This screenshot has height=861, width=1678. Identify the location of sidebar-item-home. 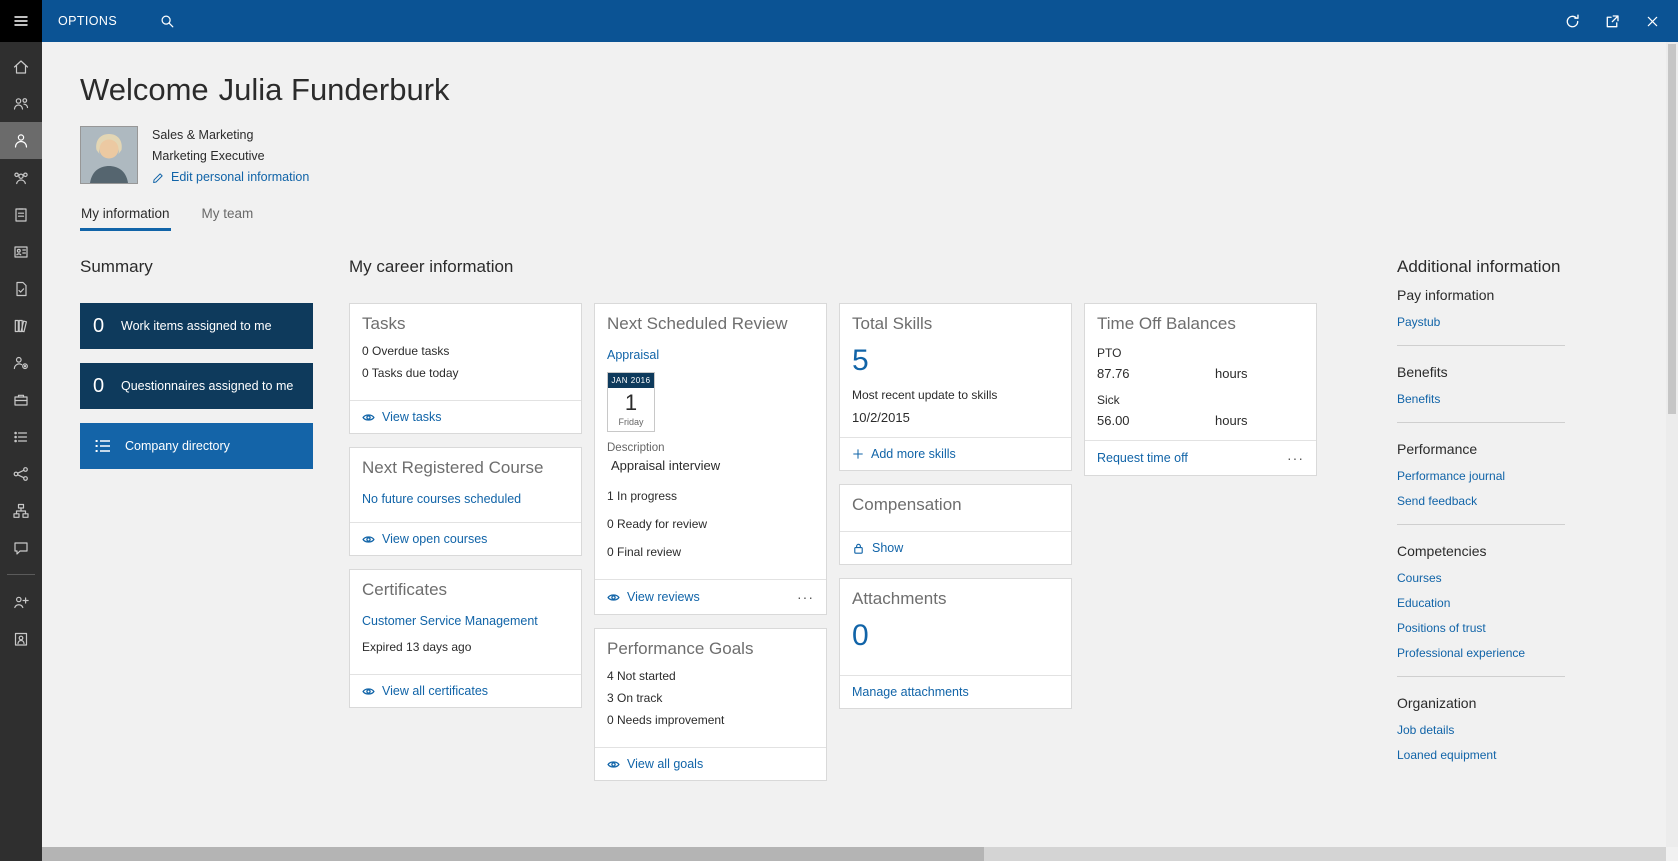
(21, 66).